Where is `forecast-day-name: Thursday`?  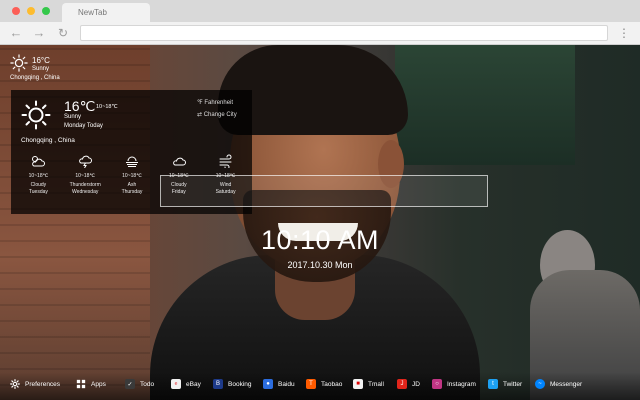
forecast-day-name: Thursday is located at coordinates (132, 192).